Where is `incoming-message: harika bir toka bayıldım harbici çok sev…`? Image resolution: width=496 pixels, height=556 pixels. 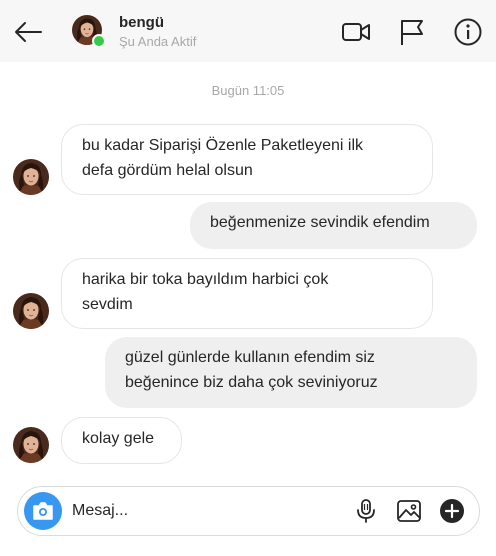
incoming-message: harika bir toka bayıldım harbici çok sev… is located at coordinates (247, 293).